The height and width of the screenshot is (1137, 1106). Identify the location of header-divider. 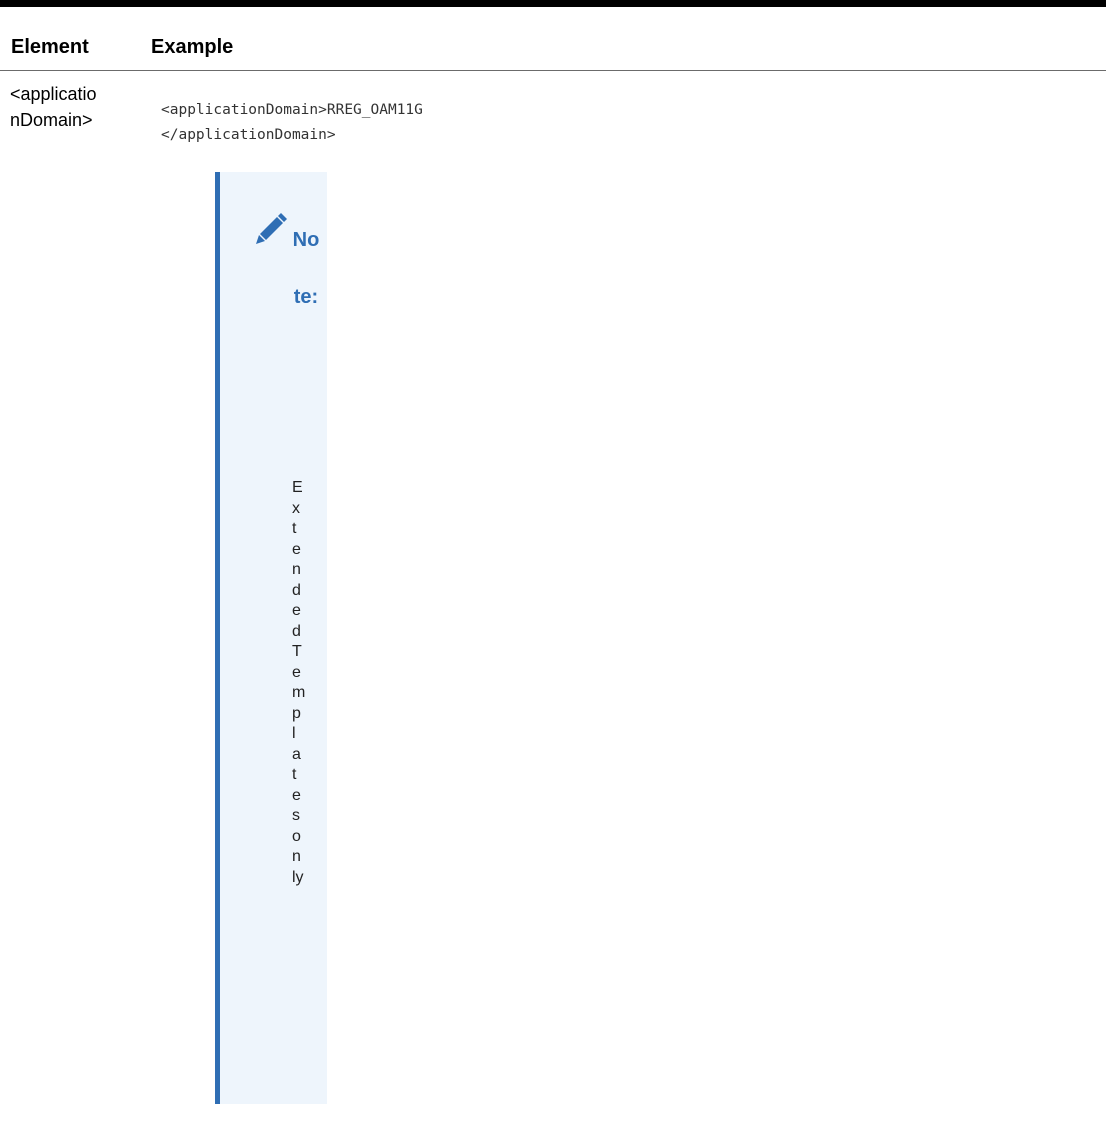
(553, 70).